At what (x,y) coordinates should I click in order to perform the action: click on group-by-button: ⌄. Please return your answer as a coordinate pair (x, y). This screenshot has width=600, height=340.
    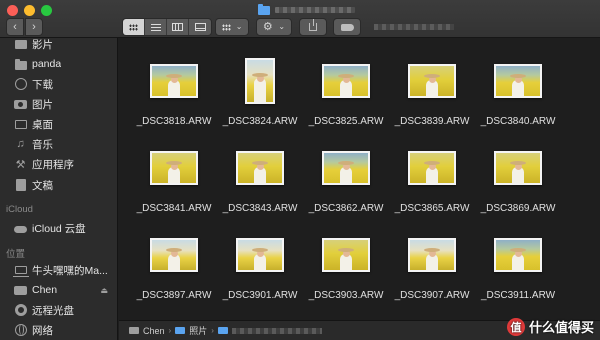
    Looking at the image, I should click on (232, 27).